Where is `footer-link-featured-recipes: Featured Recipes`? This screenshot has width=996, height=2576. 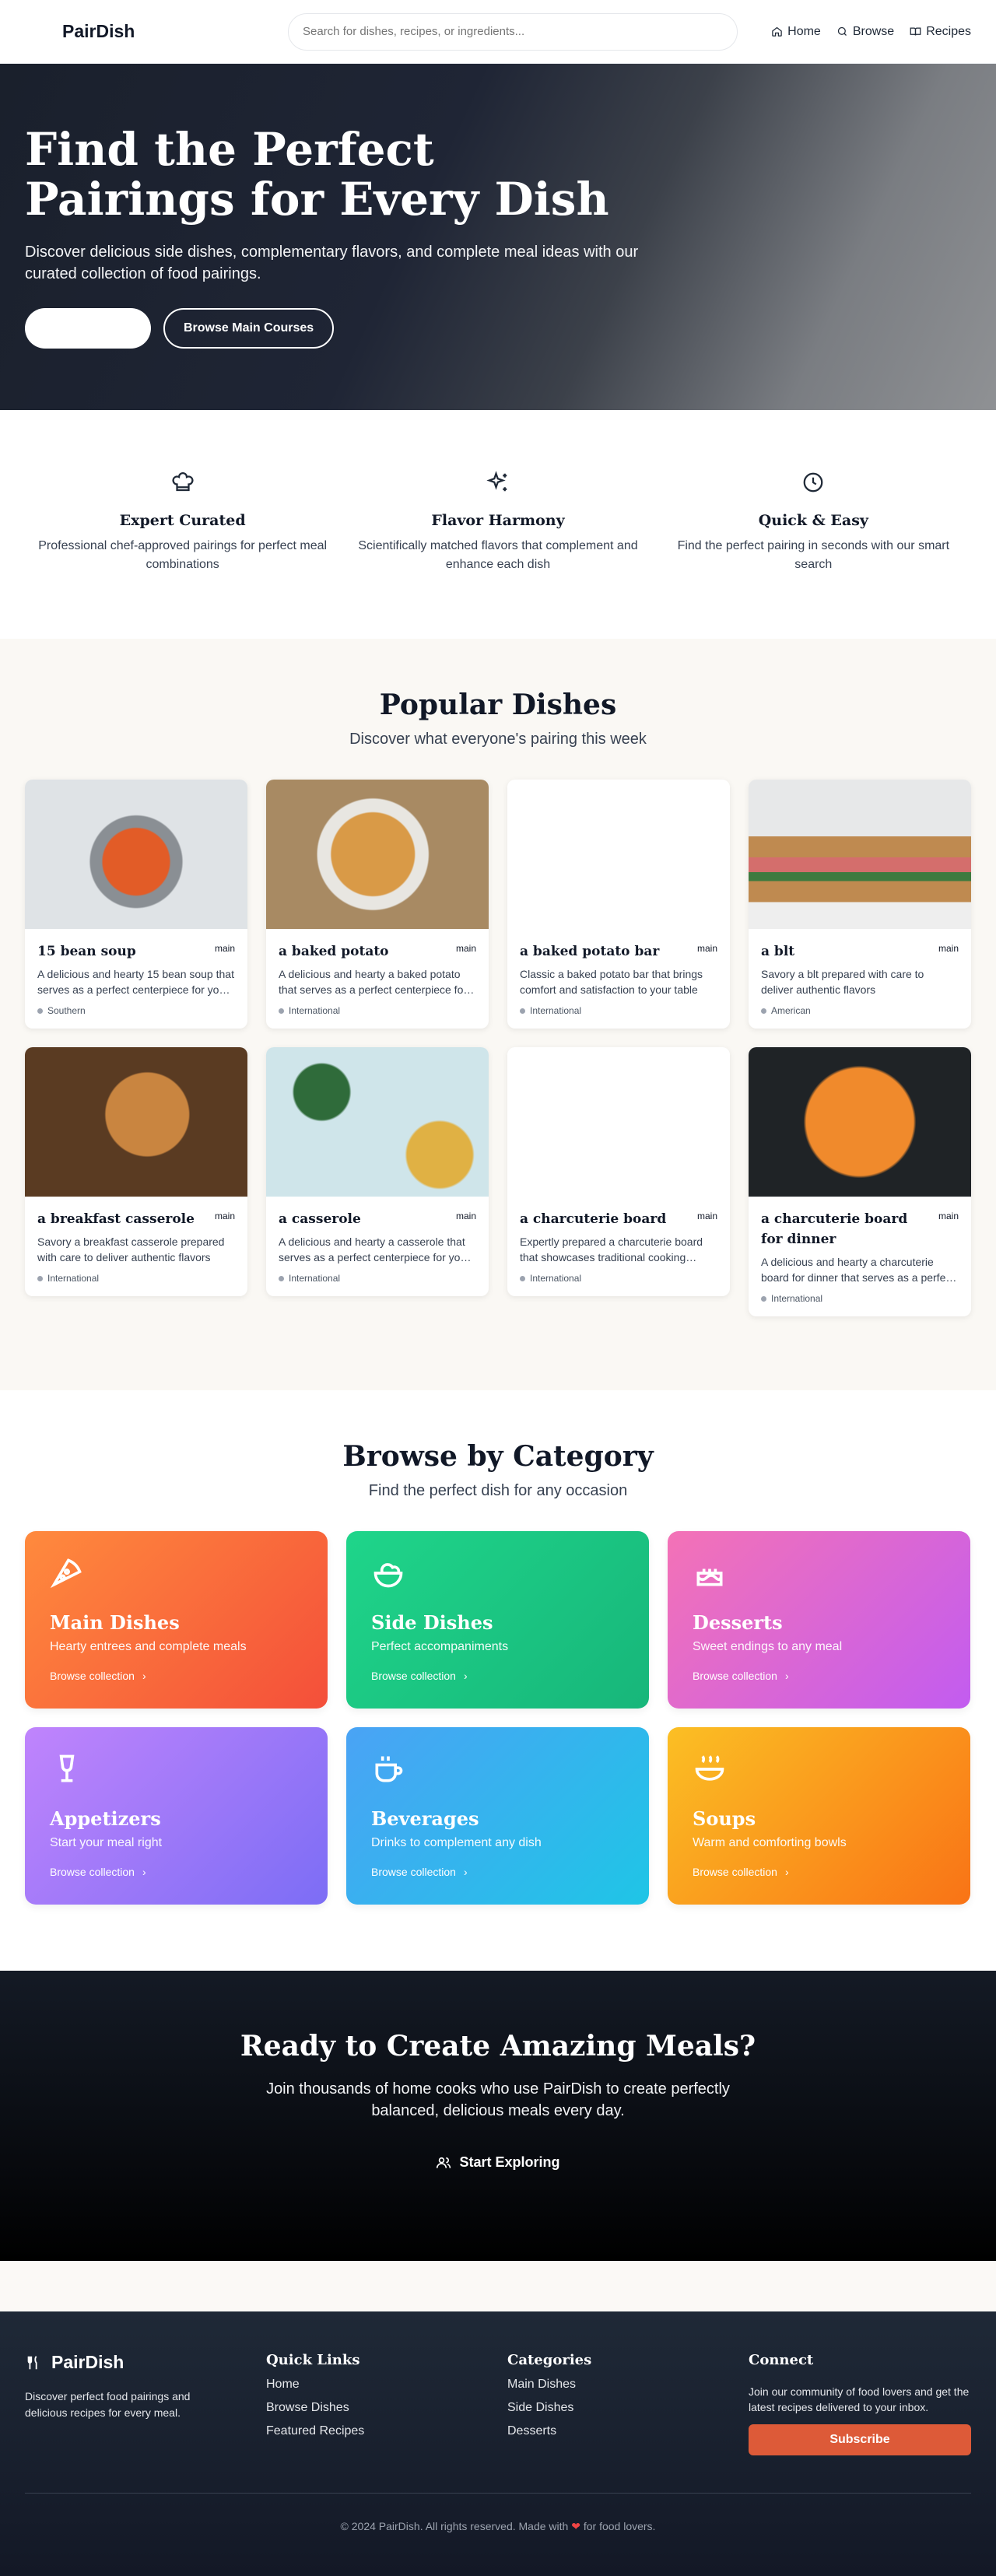 footer-link-featured-recipes: Featured Recipes is located at coordinates (377, 2431).